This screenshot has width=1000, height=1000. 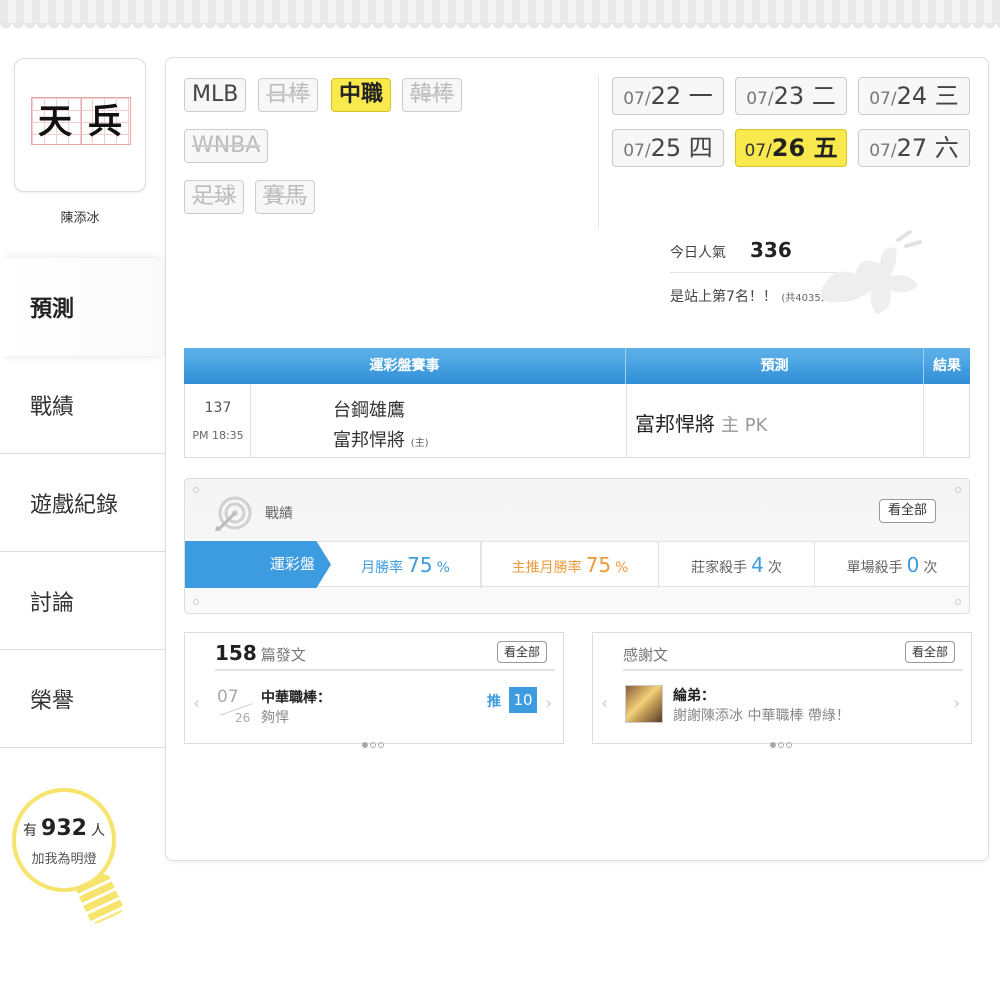 I want to click on post-snippet: 夠悍, so click(x=275, y=717).